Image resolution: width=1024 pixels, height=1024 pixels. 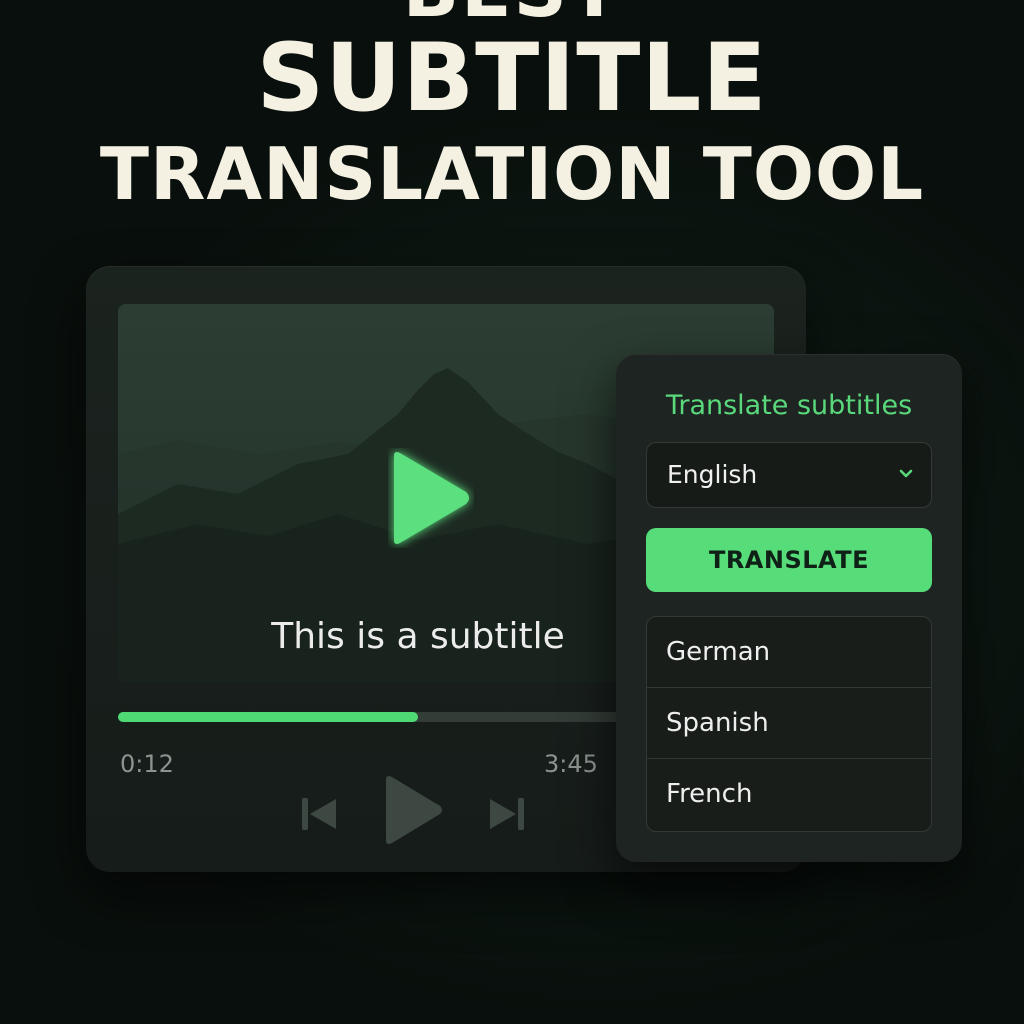 What do you see at coordinates (789, 652) in the screenshot?
I see `language-option: German` at bounding box center [789, 652].